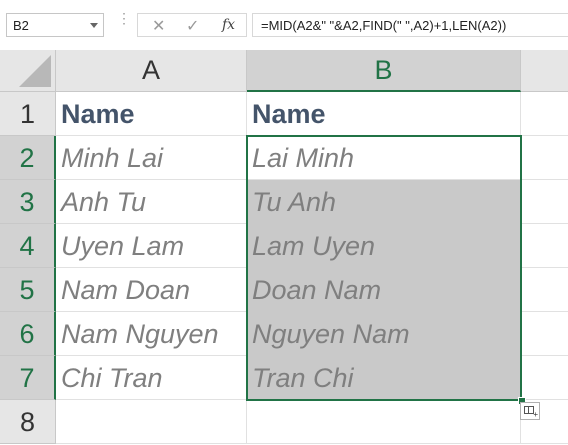 Image resolution: width=568 pixels, height=445 pixels. Describe the element at coordinates (384, 114) in the screenshot. I see `cell-b1: Name` at that location.